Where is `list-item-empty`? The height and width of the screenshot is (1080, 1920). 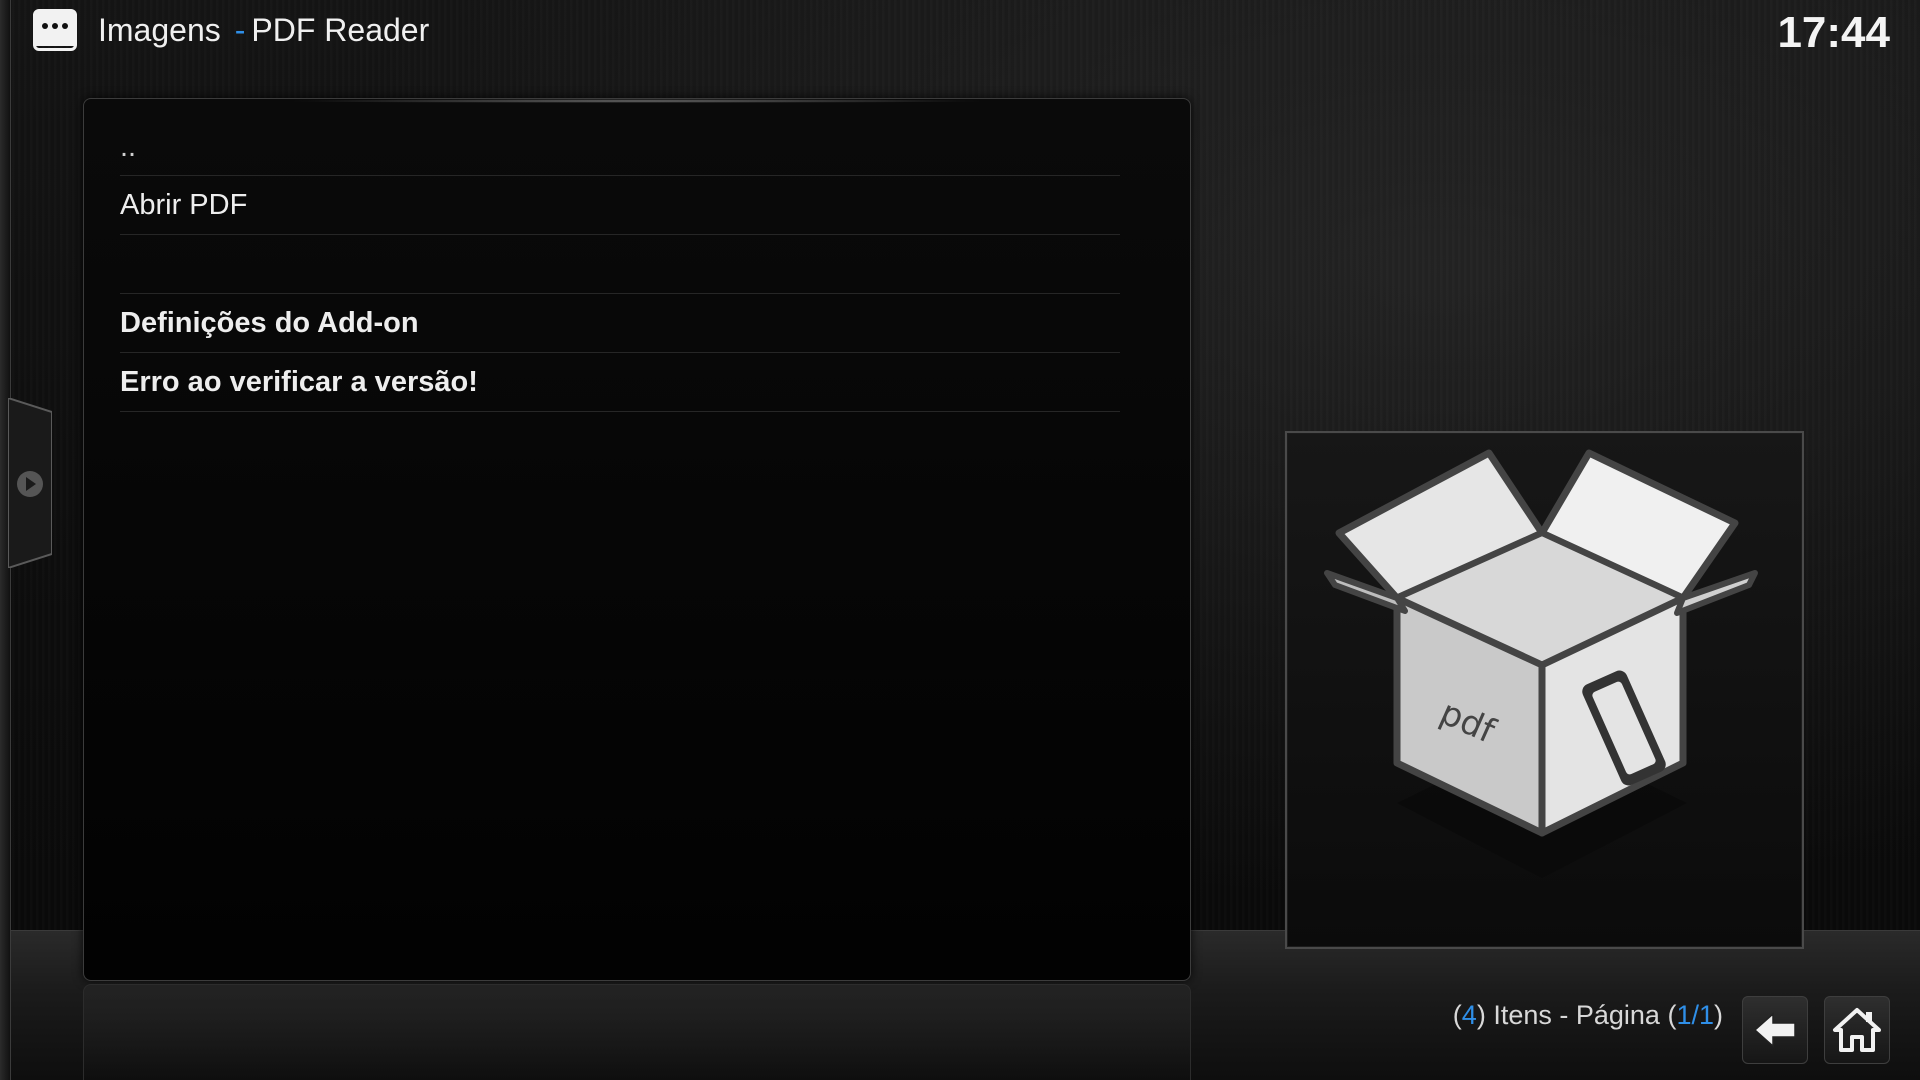 list-item-empty is located at coordinates (620, 264).